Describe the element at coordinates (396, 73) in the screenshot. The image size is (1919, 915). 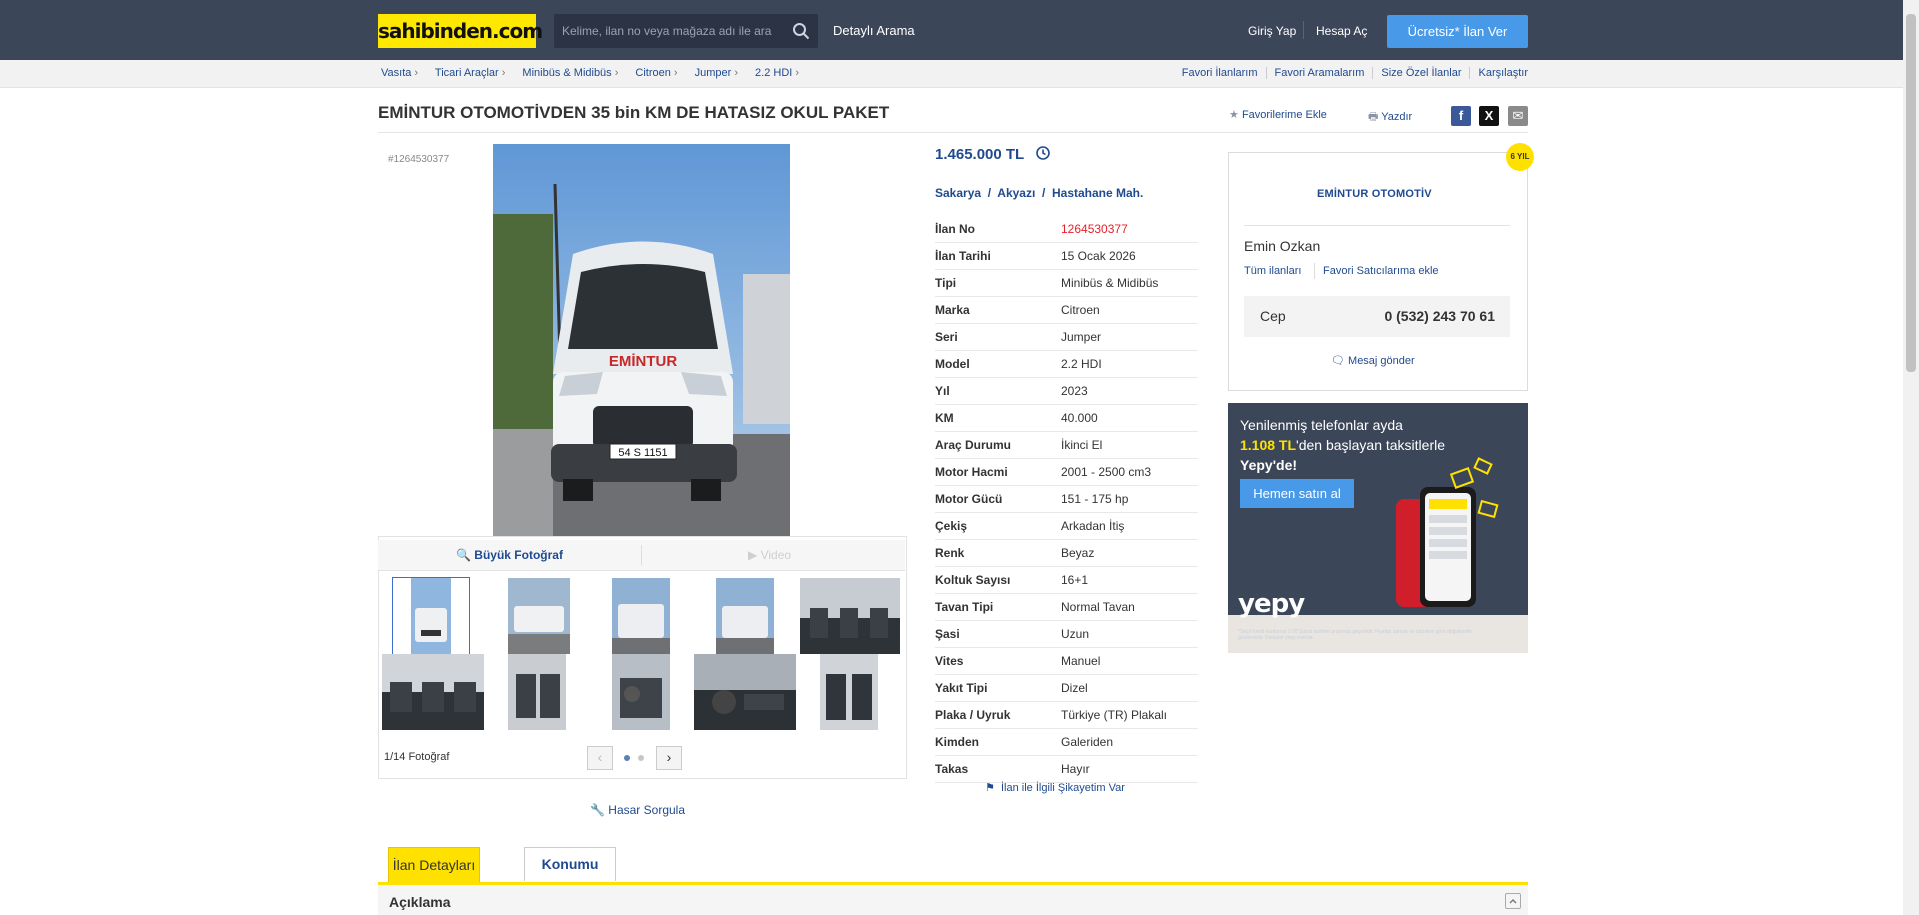
I see `breadcrumb-label: Vasıta` at that location.